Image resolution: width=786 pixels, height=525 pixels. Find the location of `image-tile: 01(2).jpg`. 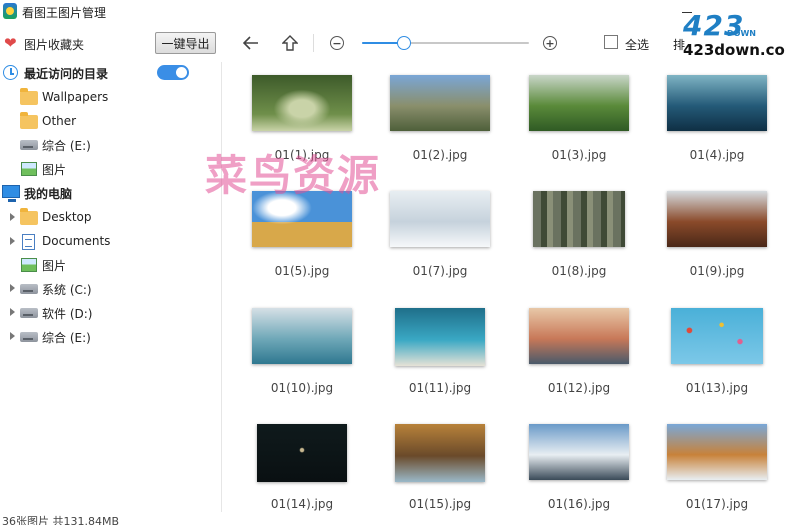

image-tile: 01(2).jpg is located at coordinates (440, 118).